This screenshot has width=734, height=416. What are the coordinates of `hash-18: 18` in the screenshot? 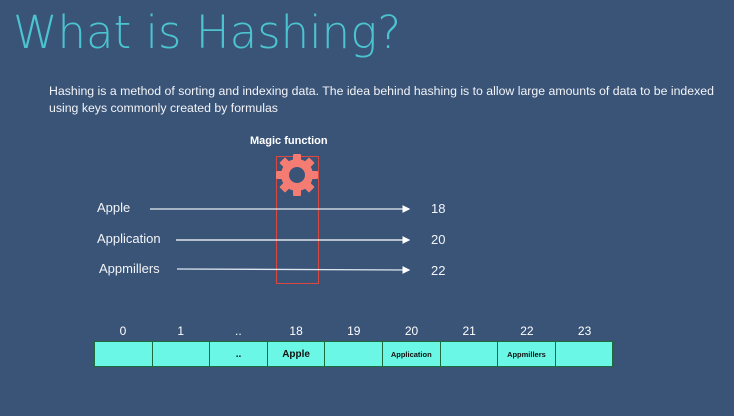 It's located at (438, 208).